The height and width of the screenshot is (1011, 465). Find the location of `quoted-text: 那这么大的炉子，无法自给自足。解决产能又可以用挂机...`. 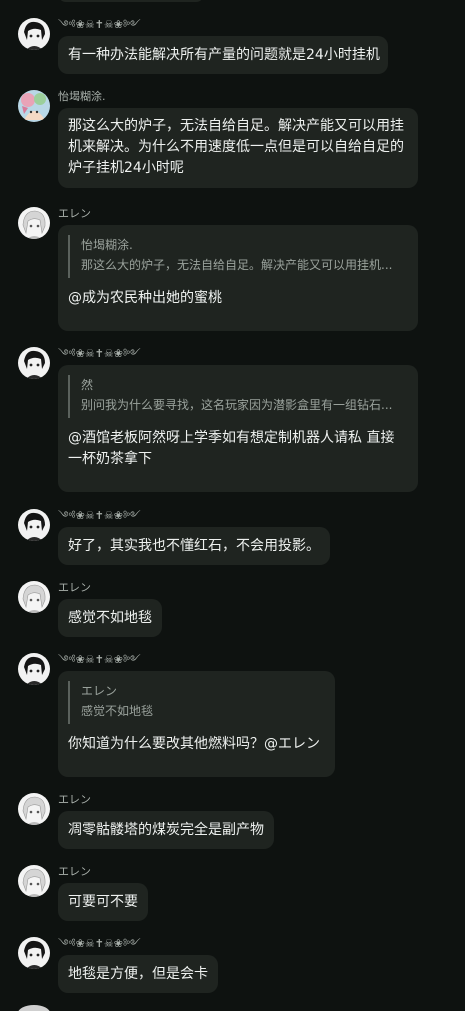

quoted-text: 那这么大的炉子，无法自给自足。解决产能又可以用挂机... is located at coordinates (237, 265).